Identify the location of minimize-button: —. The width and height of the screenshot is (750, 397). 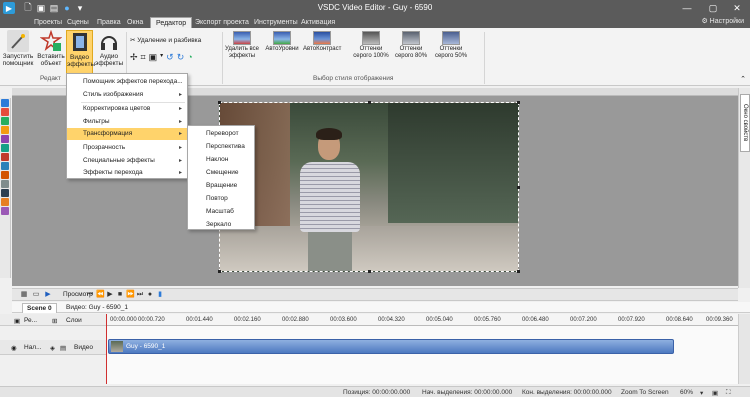
(687, 8).